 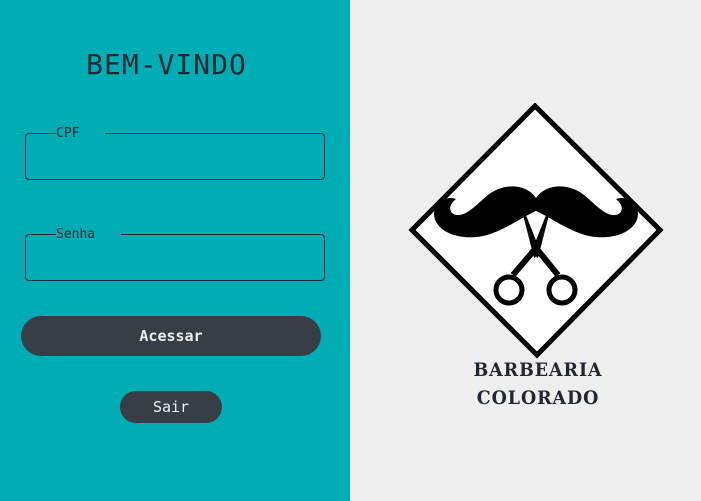 I want to click on brand-name-line1: BARBEARIA, so click(x=538, y=370).